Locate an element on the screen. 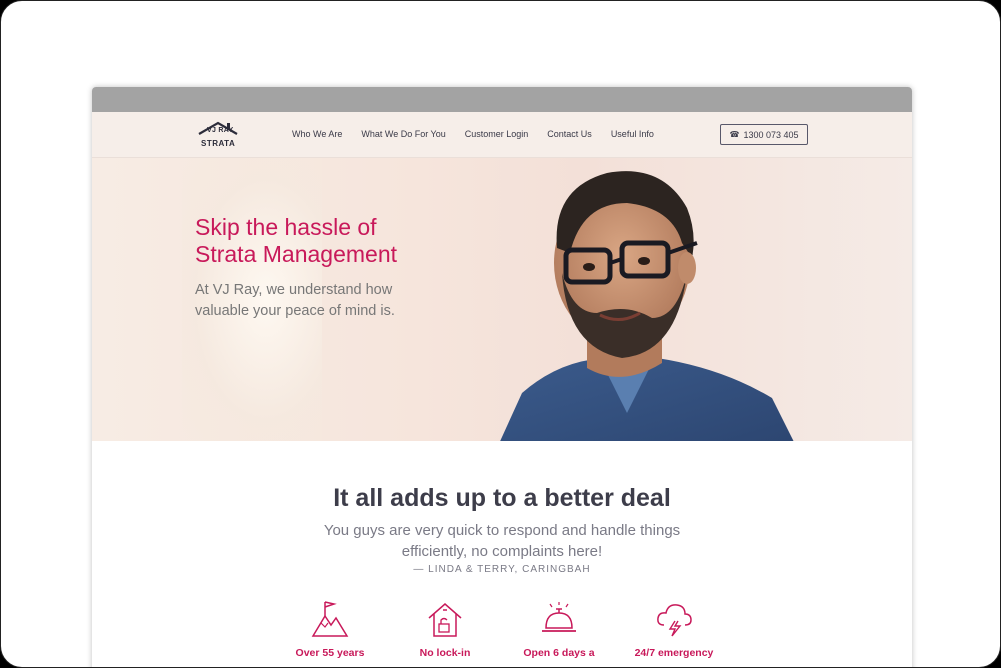  nav-customer-login: Customer Login is located at coordinates (497, 134).